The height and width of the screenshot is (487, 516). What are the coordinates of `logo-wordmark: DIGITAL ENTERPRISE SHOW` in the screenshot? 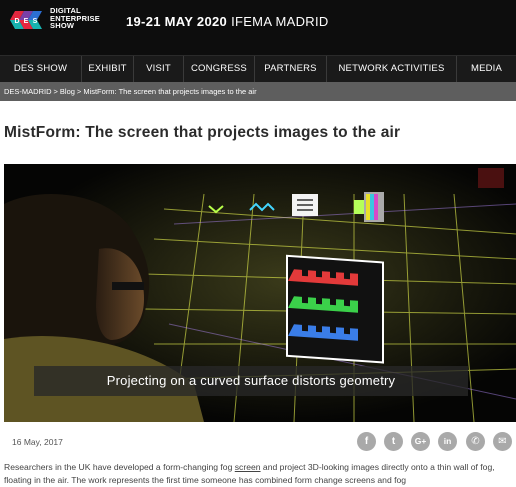 It's located at (75, 18).